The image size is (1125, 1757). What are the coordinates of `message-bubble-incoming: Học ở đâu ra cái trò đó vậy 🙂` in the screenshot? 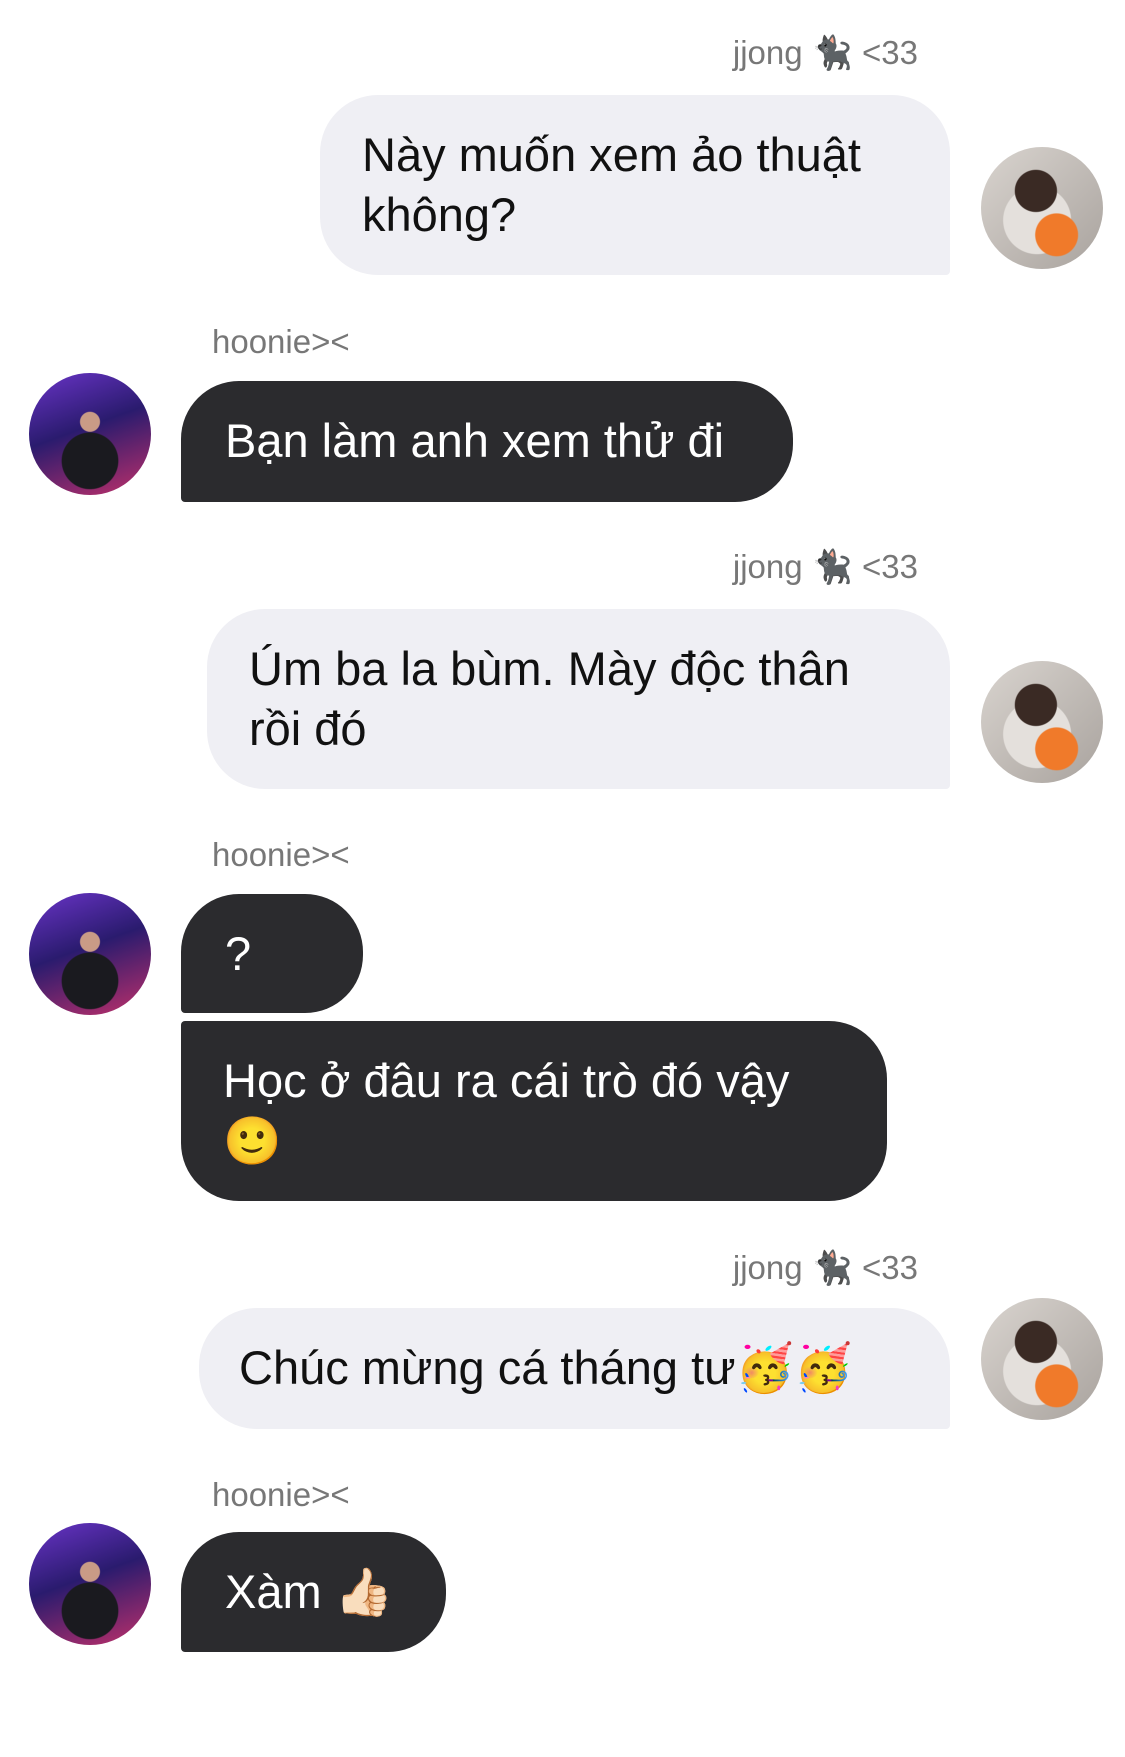 It's located at (534, 1111).